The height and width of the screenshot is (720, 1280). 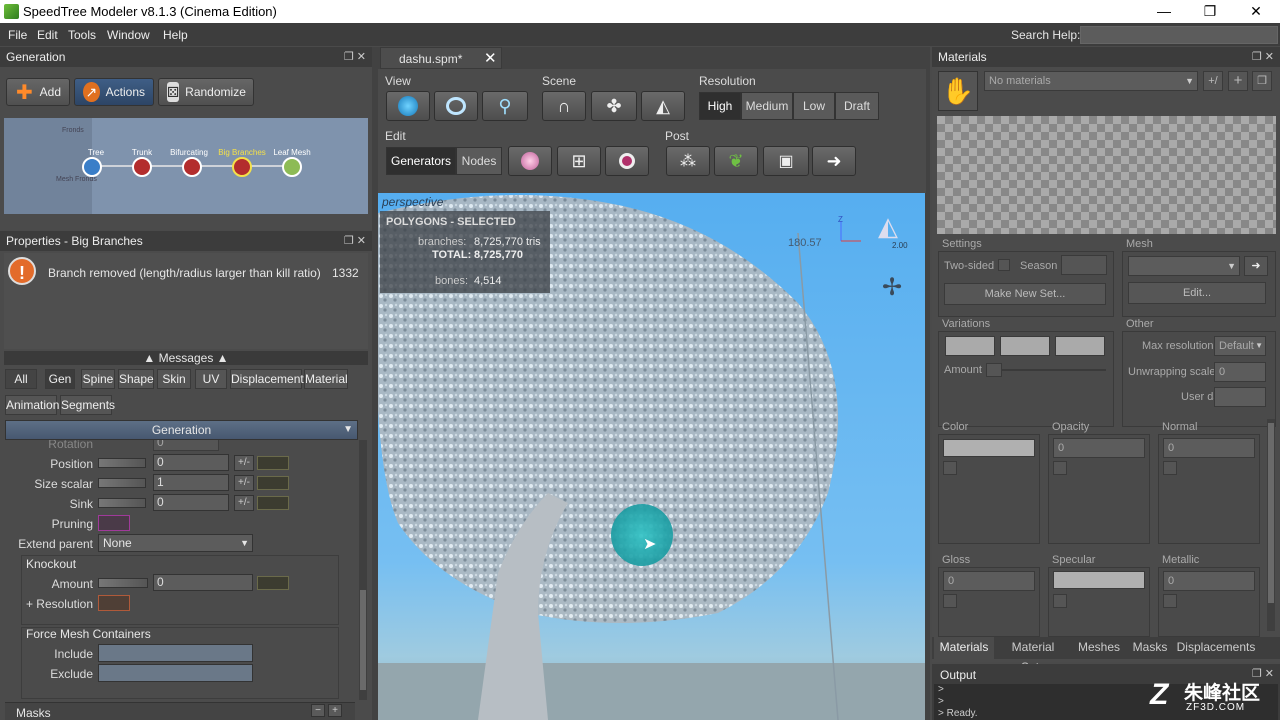 What do you see at coordinates (579, 161) in the screenshot?
I see `edit-add-node-button: ⊞` at bounding box center [579, 161].